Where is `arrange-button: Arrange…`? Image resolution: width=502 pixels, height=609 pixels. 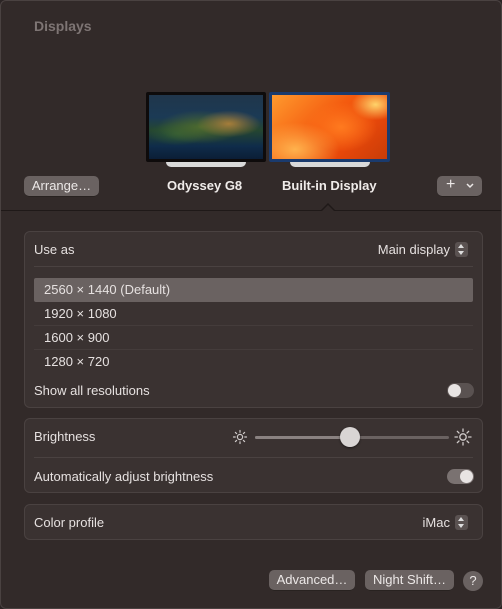
arrange-button: Arrange… is located at coordinates (61, 186).